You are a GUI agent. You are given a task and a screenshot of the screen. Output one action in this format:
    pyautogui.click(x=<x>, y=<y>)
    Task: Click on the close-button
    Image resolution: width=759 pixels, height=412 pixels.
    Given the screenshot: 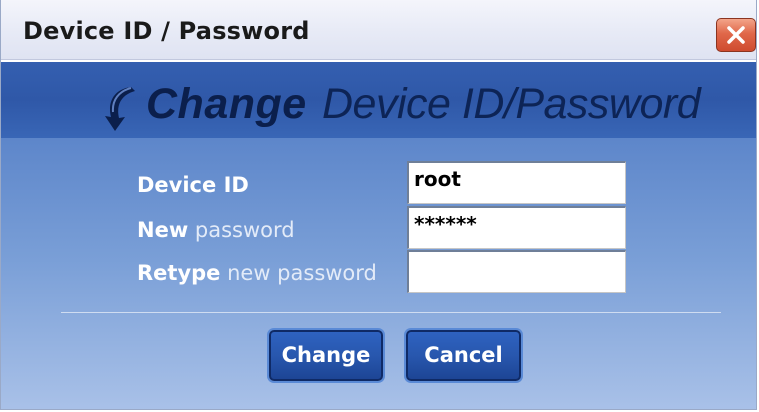 What is the action you would take?
    pyautogui.click(x=736, y=35)
    